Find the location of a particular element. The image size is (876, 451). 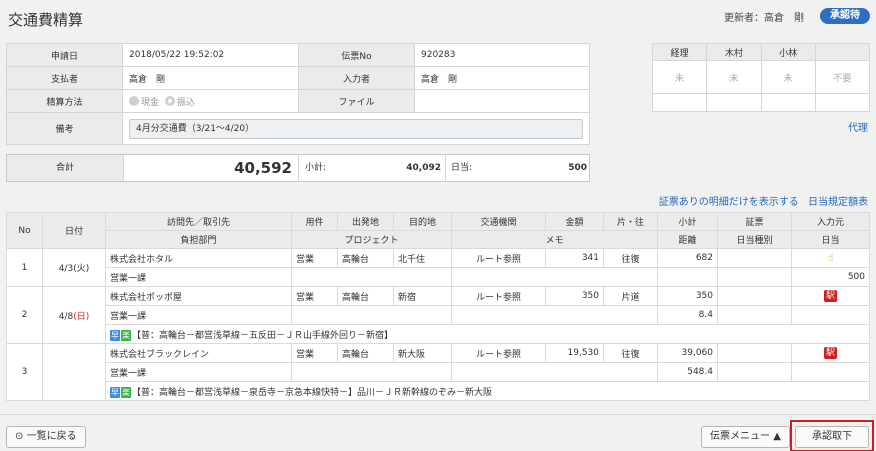

menu-button-label: 伝票メニュー is located at coordinates (740, 436).